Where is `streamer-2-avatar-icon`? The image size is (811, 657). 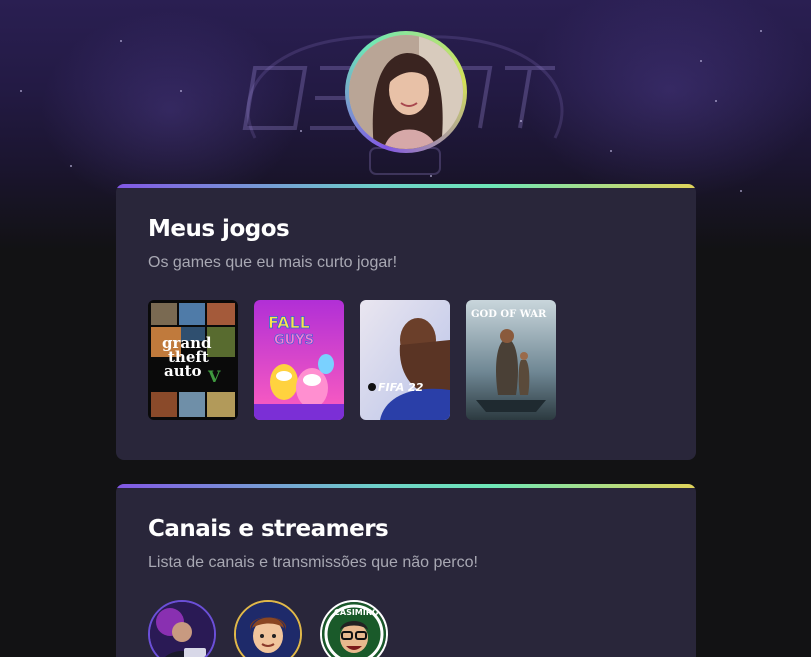 streamer-2-avatar-icon is located at coordinates (268, 629).